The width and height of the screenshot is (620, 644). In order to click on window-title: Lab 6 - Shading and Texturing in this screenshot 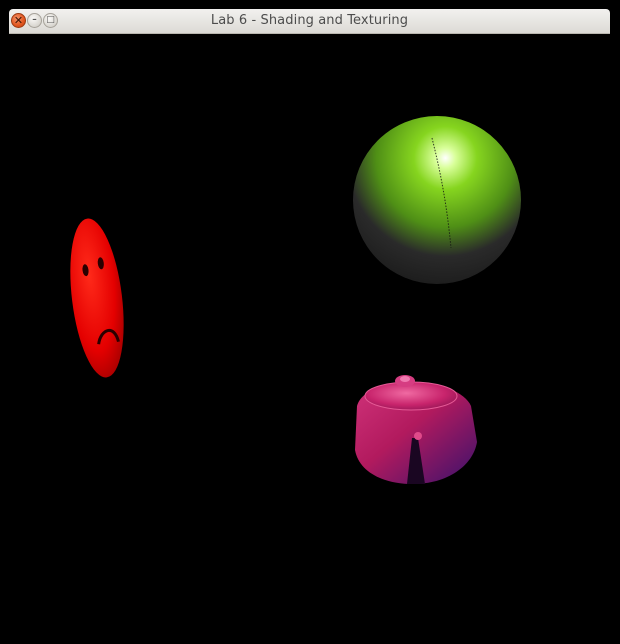, I will do `click(309, 20)`.